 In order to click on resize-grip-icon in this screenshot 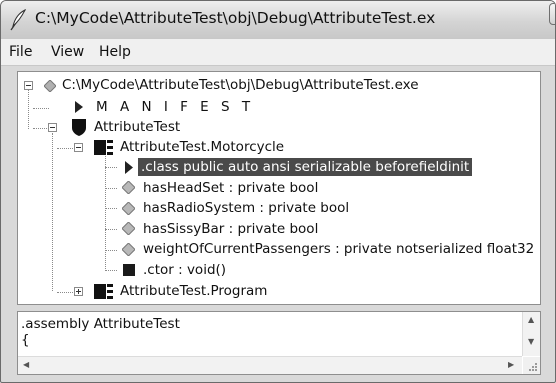, I will do `click(533, 367)`.